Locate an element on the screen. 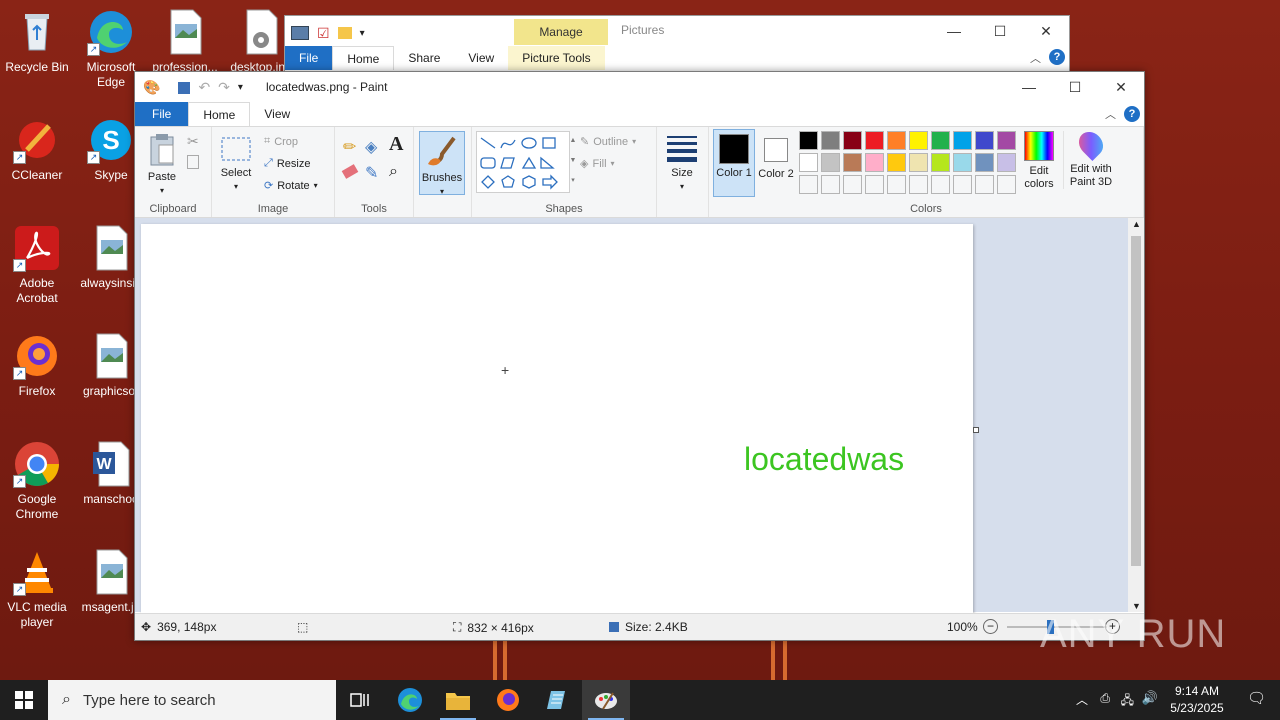 This screenshot has width=1280, height=720. cut-icon: ✂ is located at coordinates (193, 141).